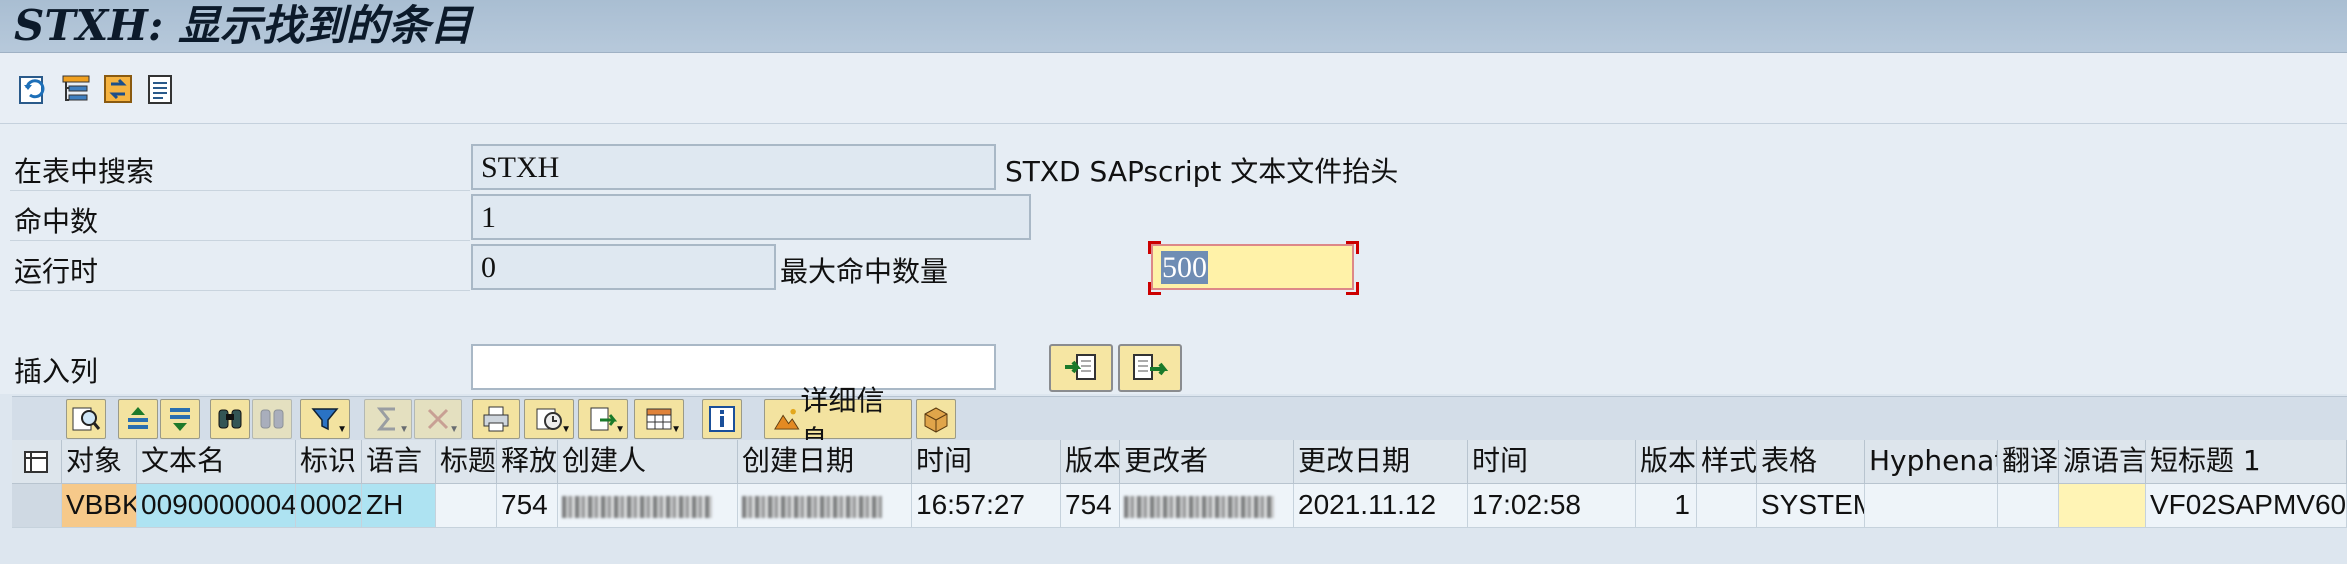 This screenshot has height=564, width=2347. I want to click on cell-hyphenation, so click(1931, 506).